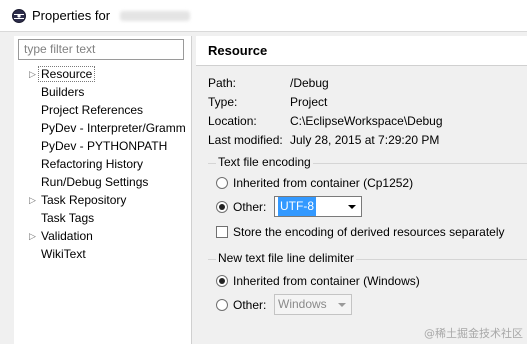 Image resolution: width=527 pixels, height=344 pixels. Describe the element at coordinates (268, 83) in the screenshot. I see `path-row: Path: /Debug` at that location.